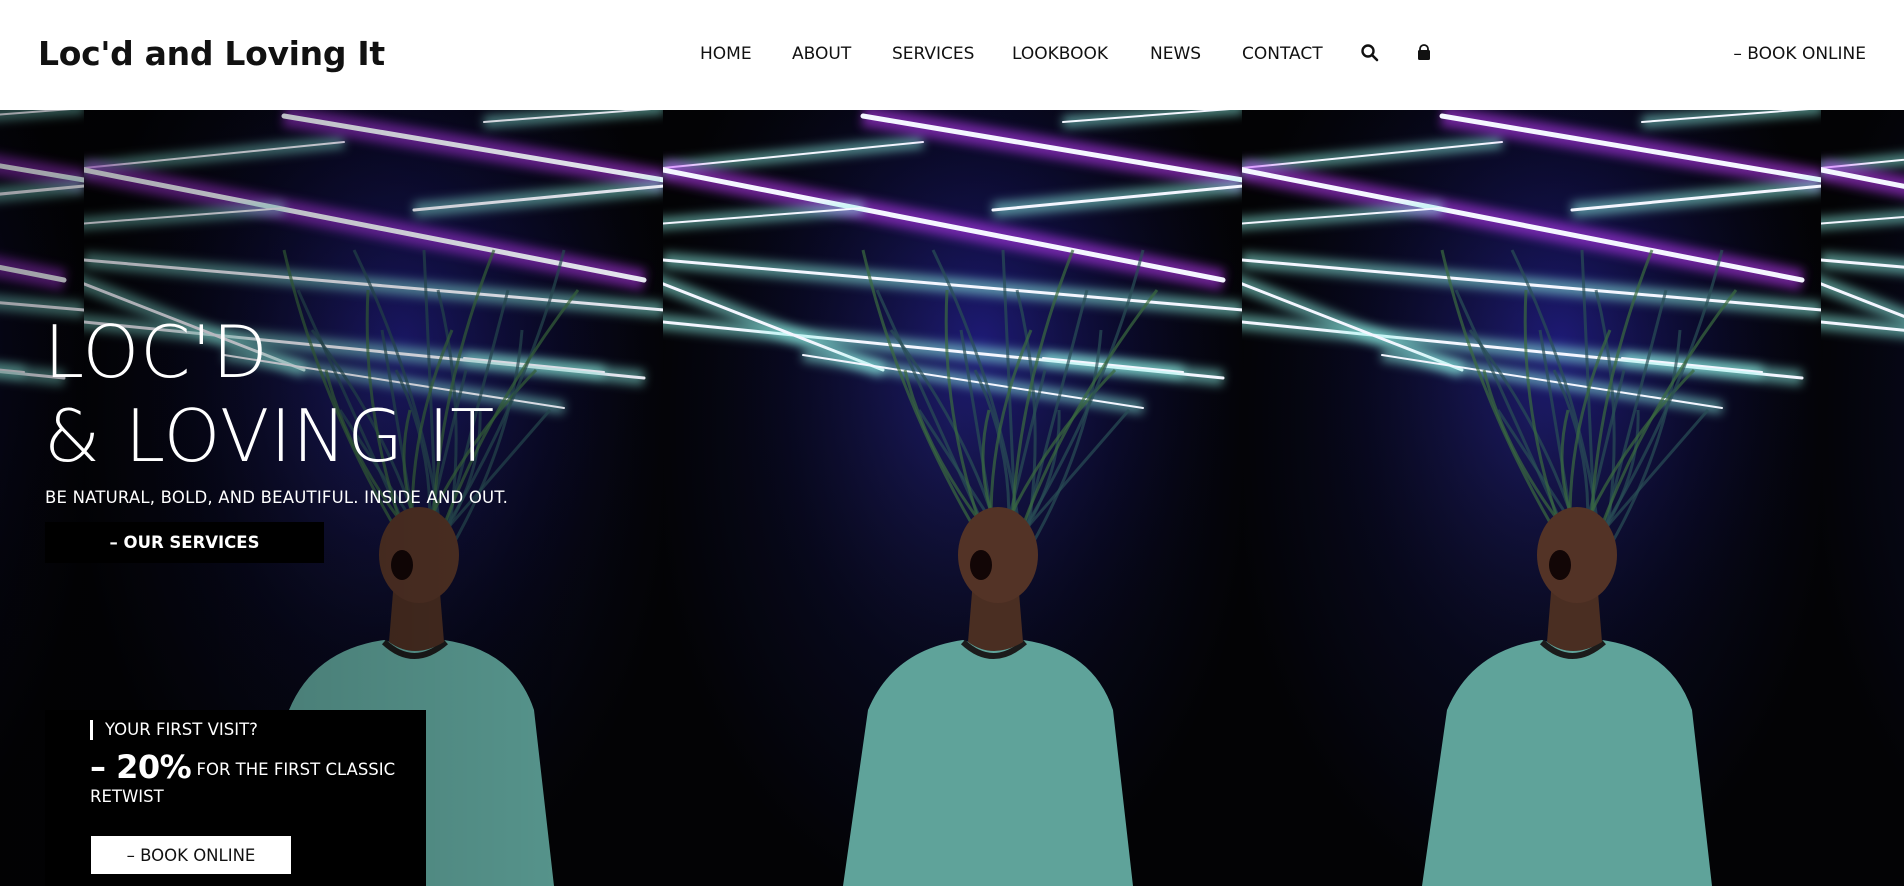  What do you see at coordinates (211, 53) in the screenshot?
I see `site-logo: Loc'd and Loving It` at bounding box center [211, 53].